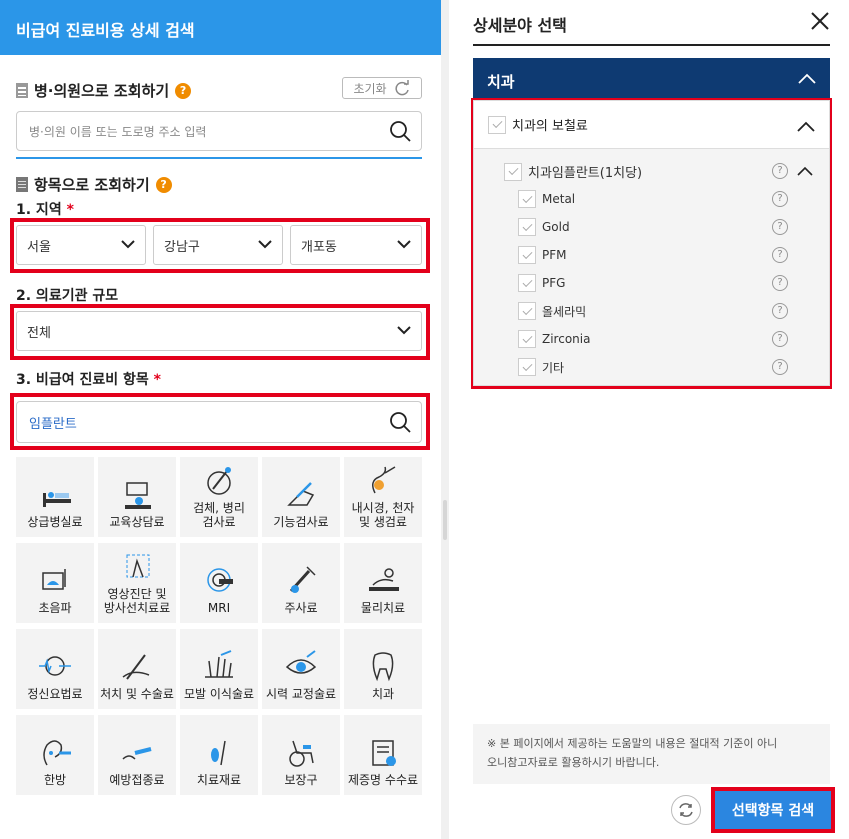 Image resolution: width=849 pixels, height=839 pixels. I want to click on category-tile: 모발 이식술료, so click(219, 669).